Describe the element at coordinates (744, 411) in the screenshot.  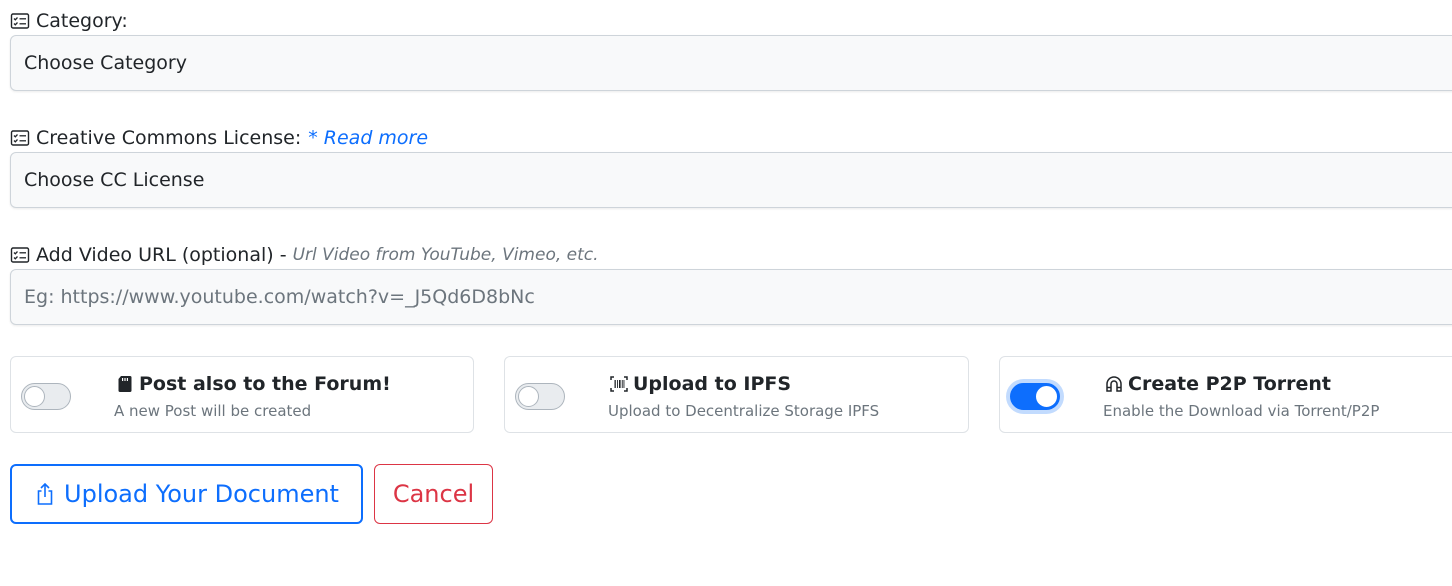
I see `ipfs-subtitle: Upload to Decentralize Storage IPFS` at that location.